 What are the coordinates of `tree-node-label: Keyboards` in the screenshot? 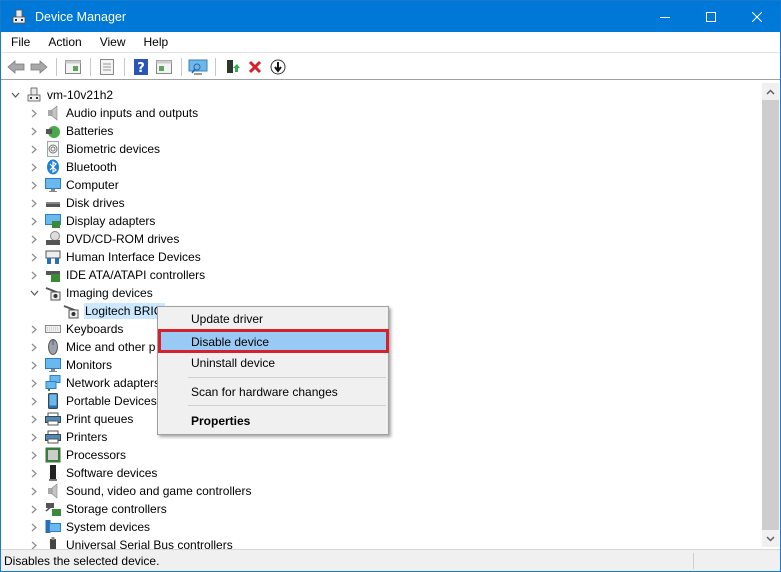 It's located at (95, 329).